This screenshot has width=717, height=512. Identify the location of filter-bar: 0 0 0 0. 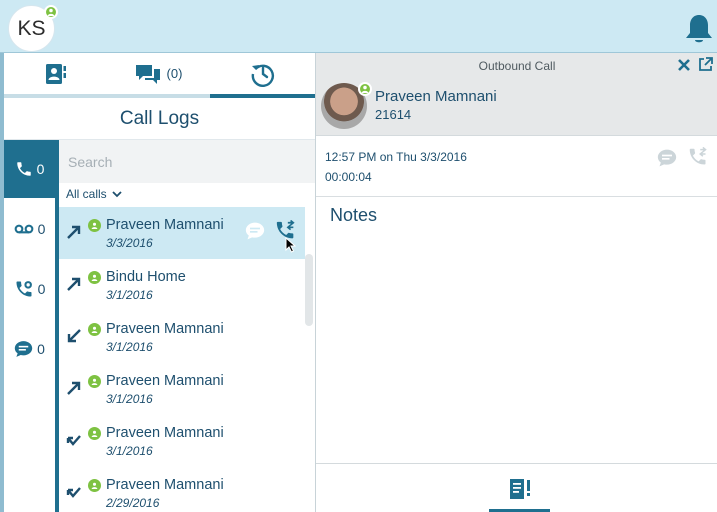
(31, 326).